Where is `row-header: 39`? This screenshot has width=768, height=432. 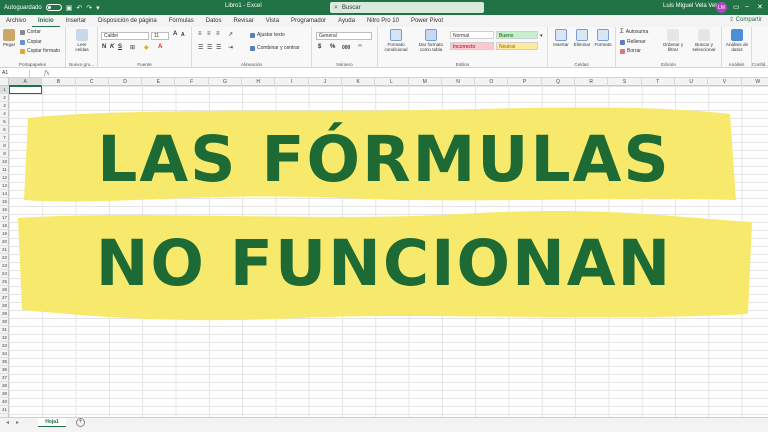
row-header: 39 is located at coordinates (4, 394).